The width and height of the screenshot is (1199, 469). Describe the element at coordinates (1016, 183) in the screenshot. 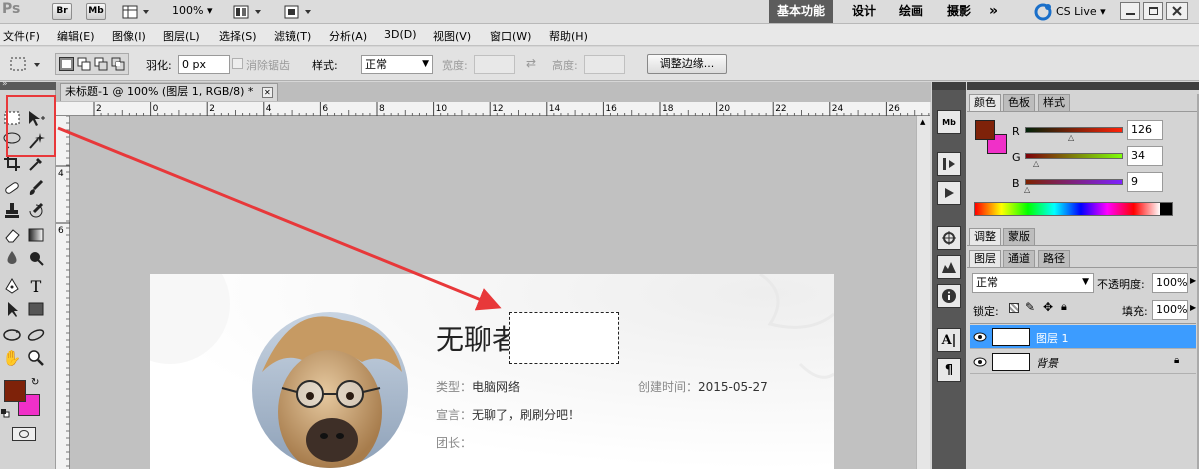

I see `blue-label: B` at that location.